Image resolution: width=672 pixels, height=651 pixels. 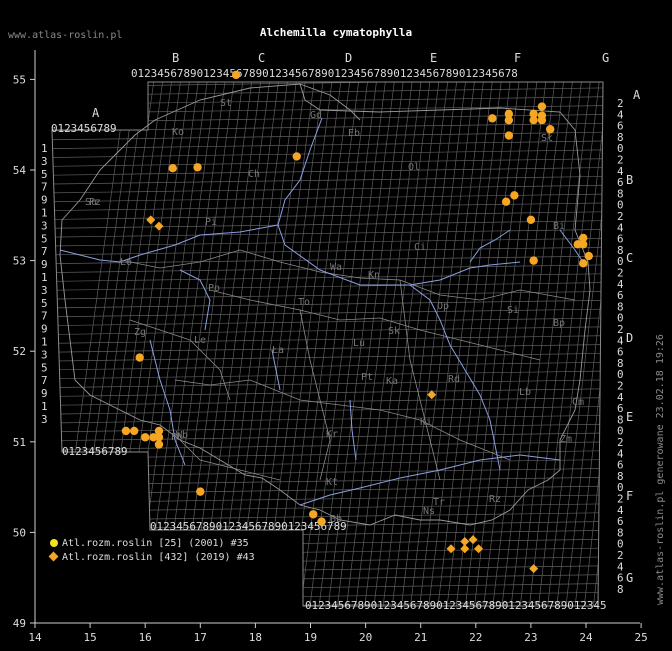 I want to click on region-label: Tr, so click(x=439, y=502).